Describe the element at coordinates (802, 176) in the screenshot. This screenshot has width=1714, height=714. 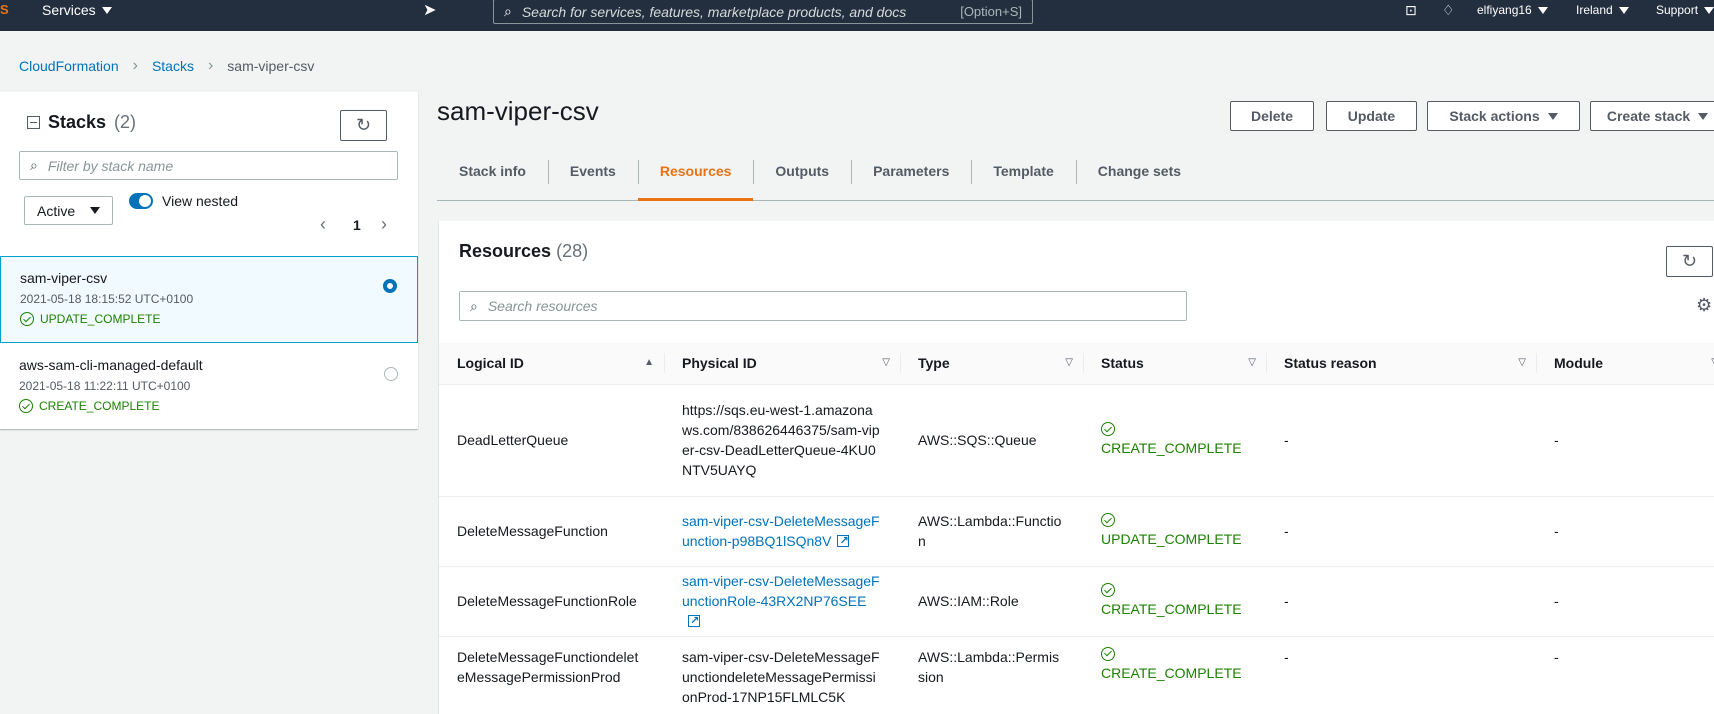
I see `tab-outputs: Outputs` at that location.